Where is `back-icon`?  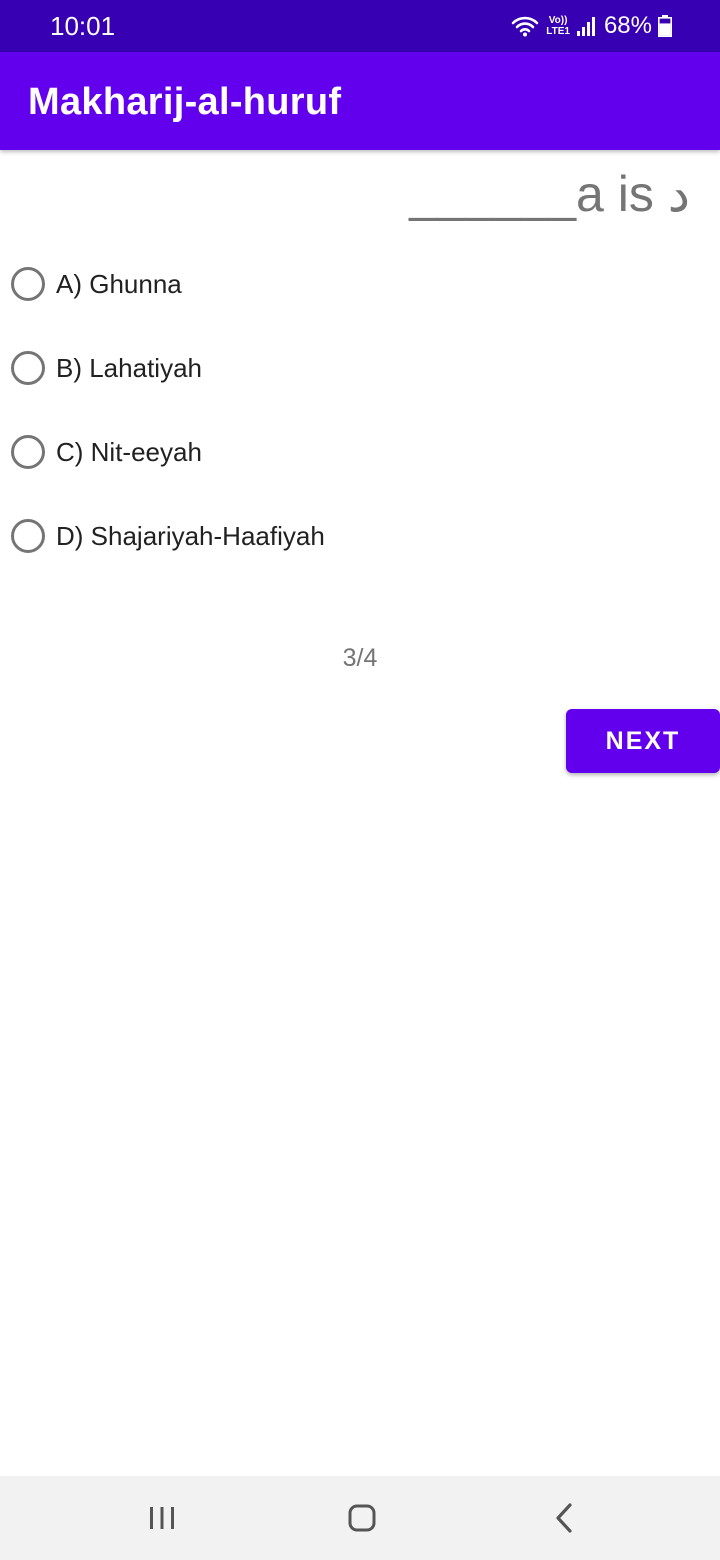
back-icon is located at coordinates (564, 1518).